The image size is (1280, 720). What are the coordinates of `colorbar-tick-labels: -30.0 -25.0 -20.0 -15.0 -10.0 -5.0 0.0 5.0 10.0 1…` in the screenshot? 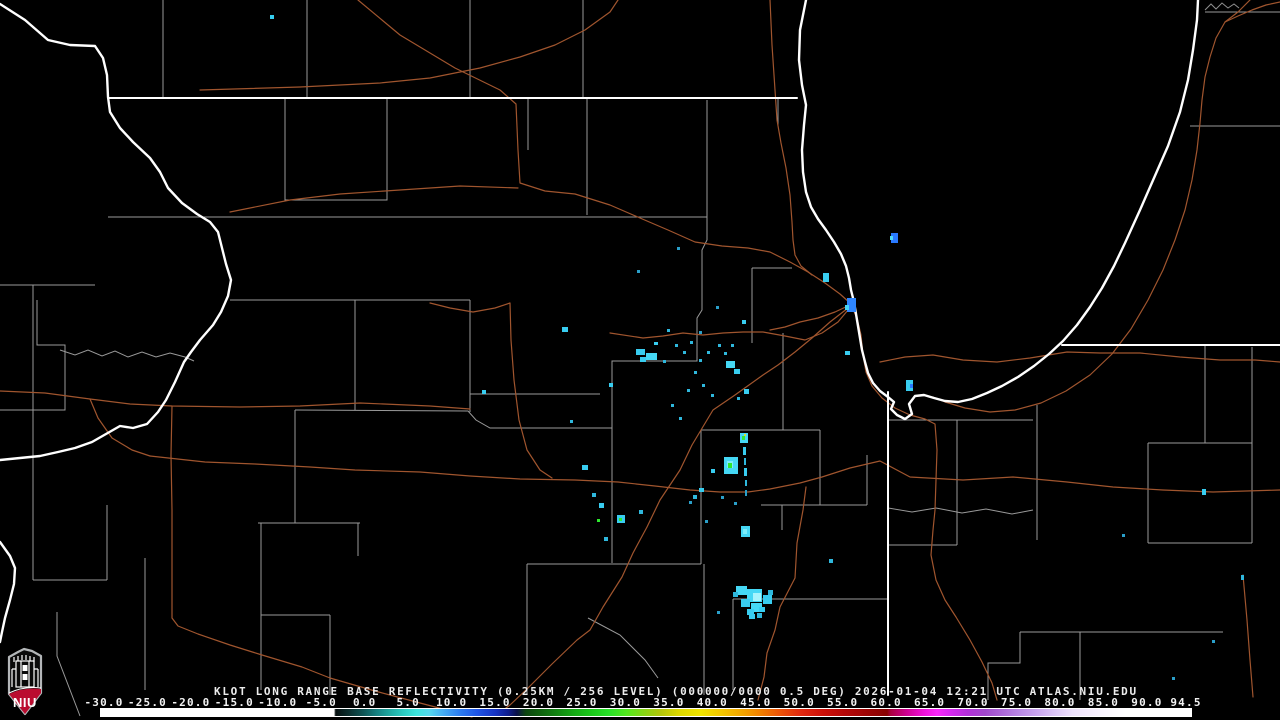 It's located at (640, 702).